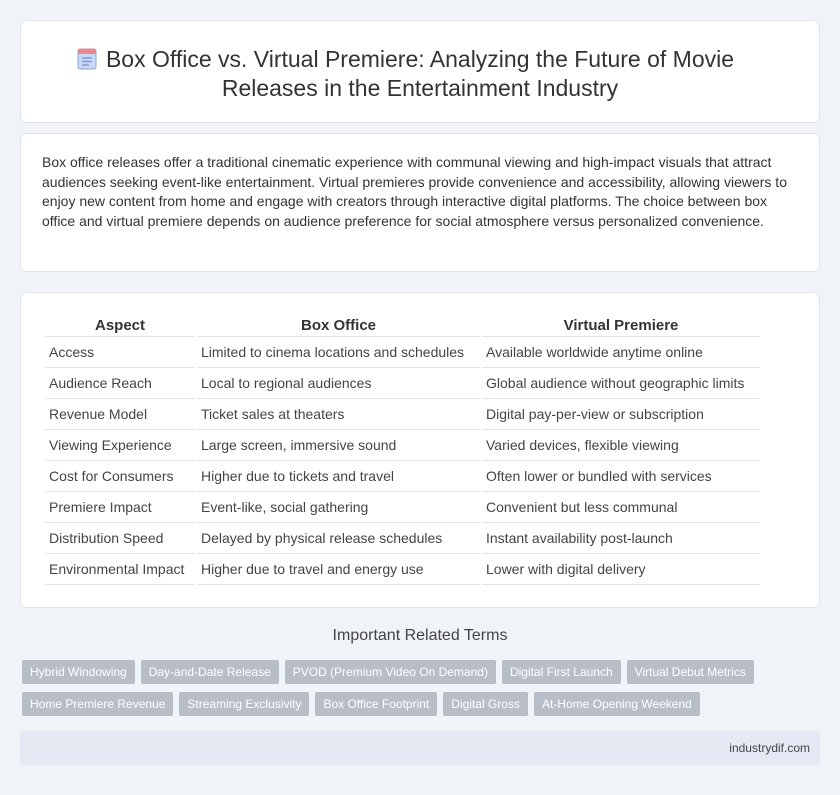 Image resolution: width=840 pixels, height=795 pixels. I want to click on cell-aspect: Audience Reach, so click(120, 383).